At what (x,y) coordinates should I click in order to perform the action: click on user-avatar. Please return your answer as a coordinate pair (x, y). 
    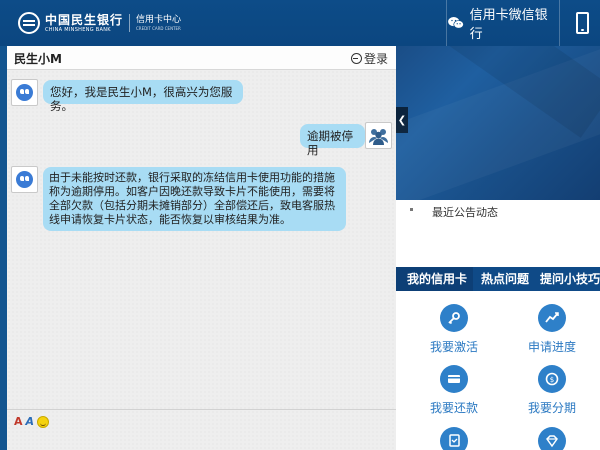
    Looking at the image, I should click on (378, 135).